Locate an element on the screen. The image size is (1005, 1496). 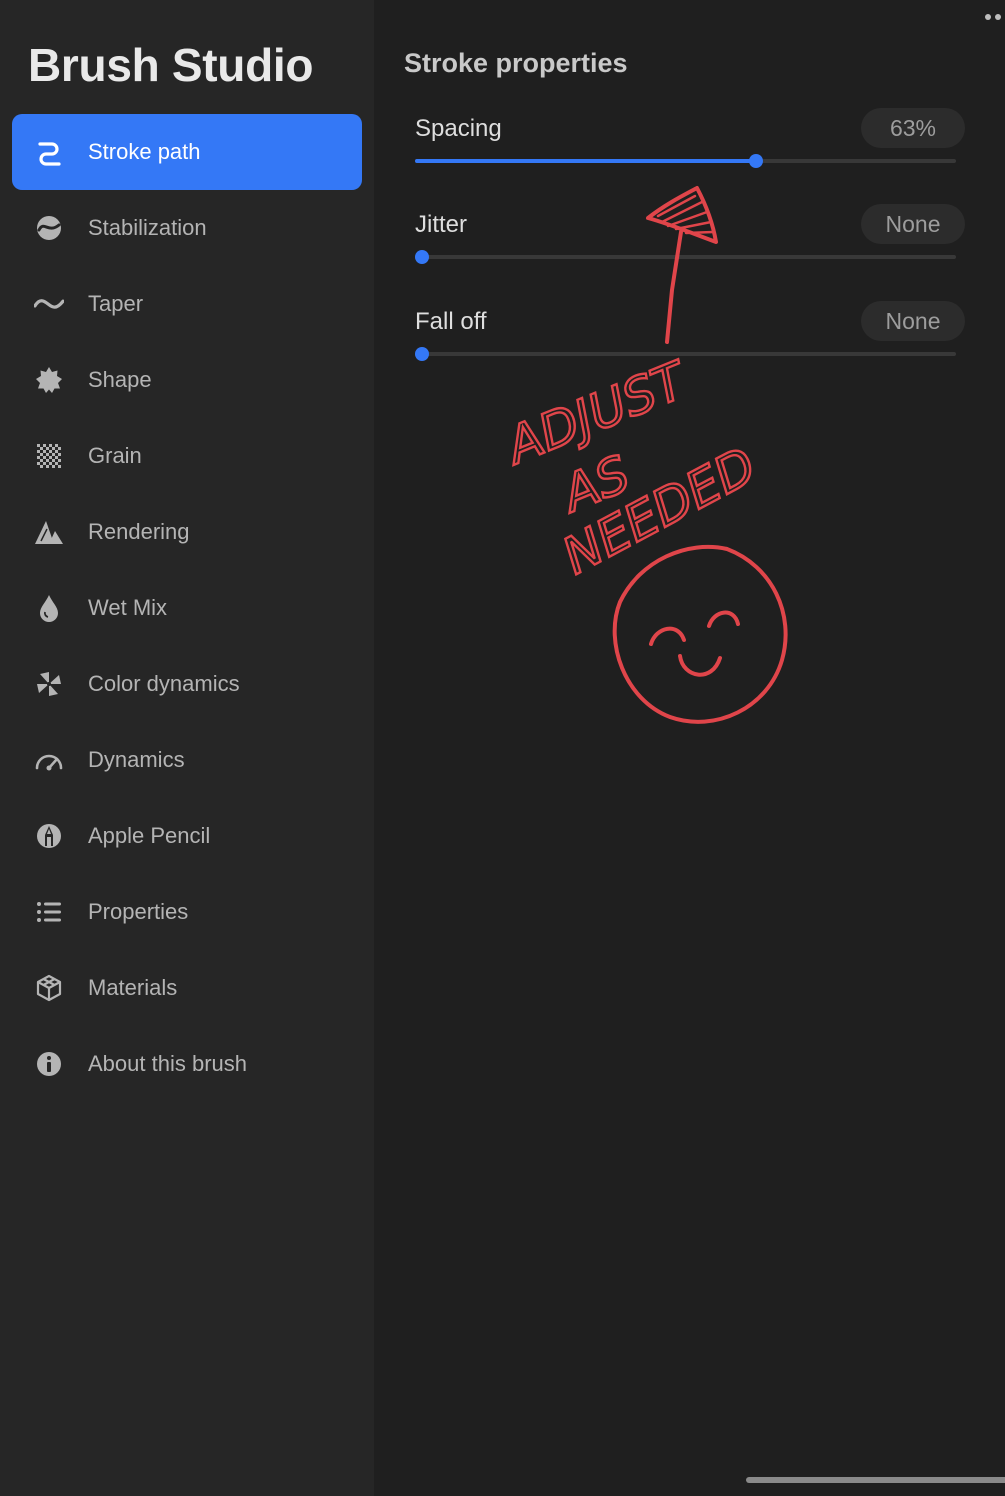
sidebar-item-apple-pencil: Apple Pencil is located at coordinates (187, 836).